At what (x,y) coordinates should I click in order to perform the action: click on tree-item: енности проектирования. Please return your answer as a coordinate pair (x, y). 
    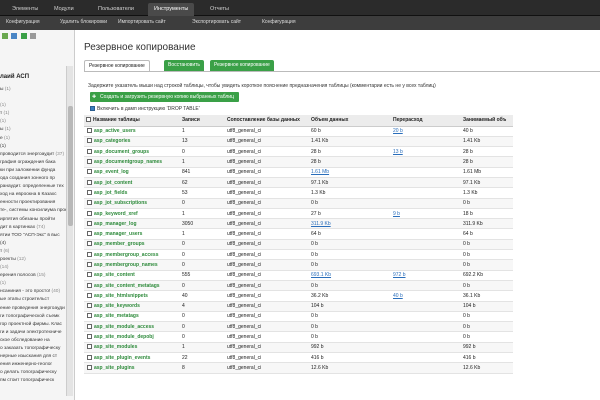
    Looking at the image, I should click on (34, 203).